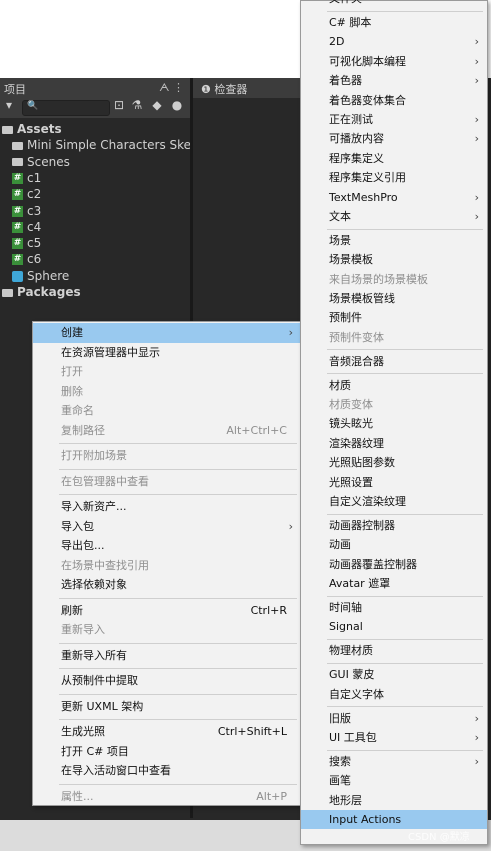 The height and width of the screenshot is (851, 491). Describe the element at coordinates (394, 423) in the screenshot. I see `menu-item: 镜头眩光` at that location.